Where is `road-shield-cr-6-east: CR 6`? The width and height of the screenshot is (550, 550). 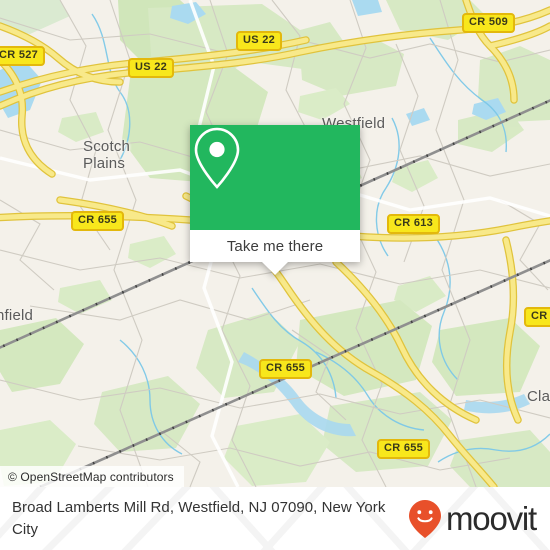
road-shield-cr-6-east: CR 6 is located at coordinates (537, 317).